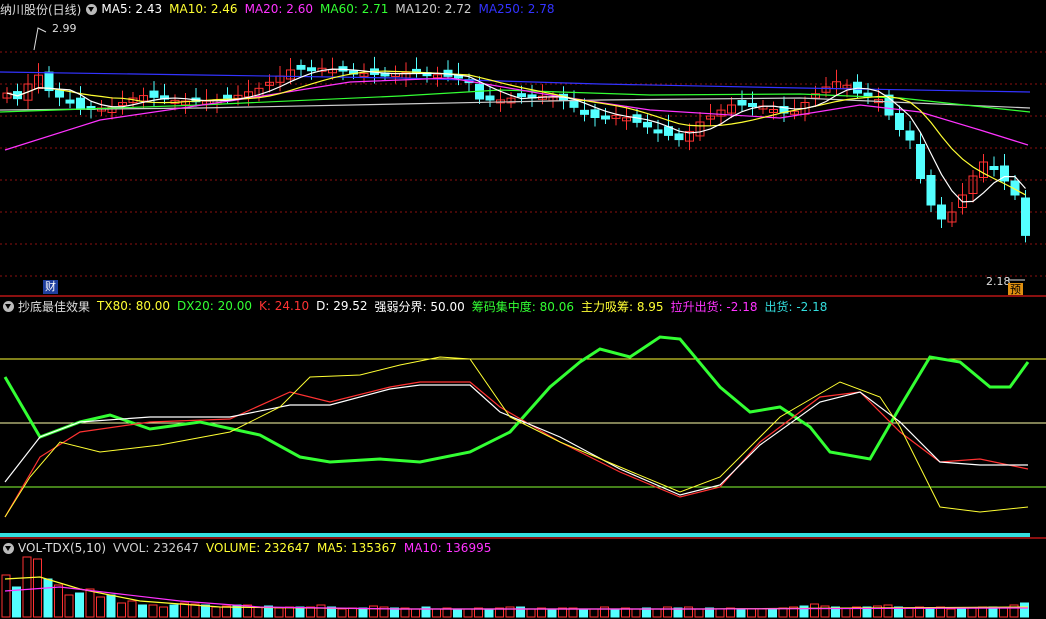 Image resolution: width=1046 pixels, height=619 pixels. Describe the element at coordinates (516, 593) in the screenshot. I see `vol-ma5-line` at that location.